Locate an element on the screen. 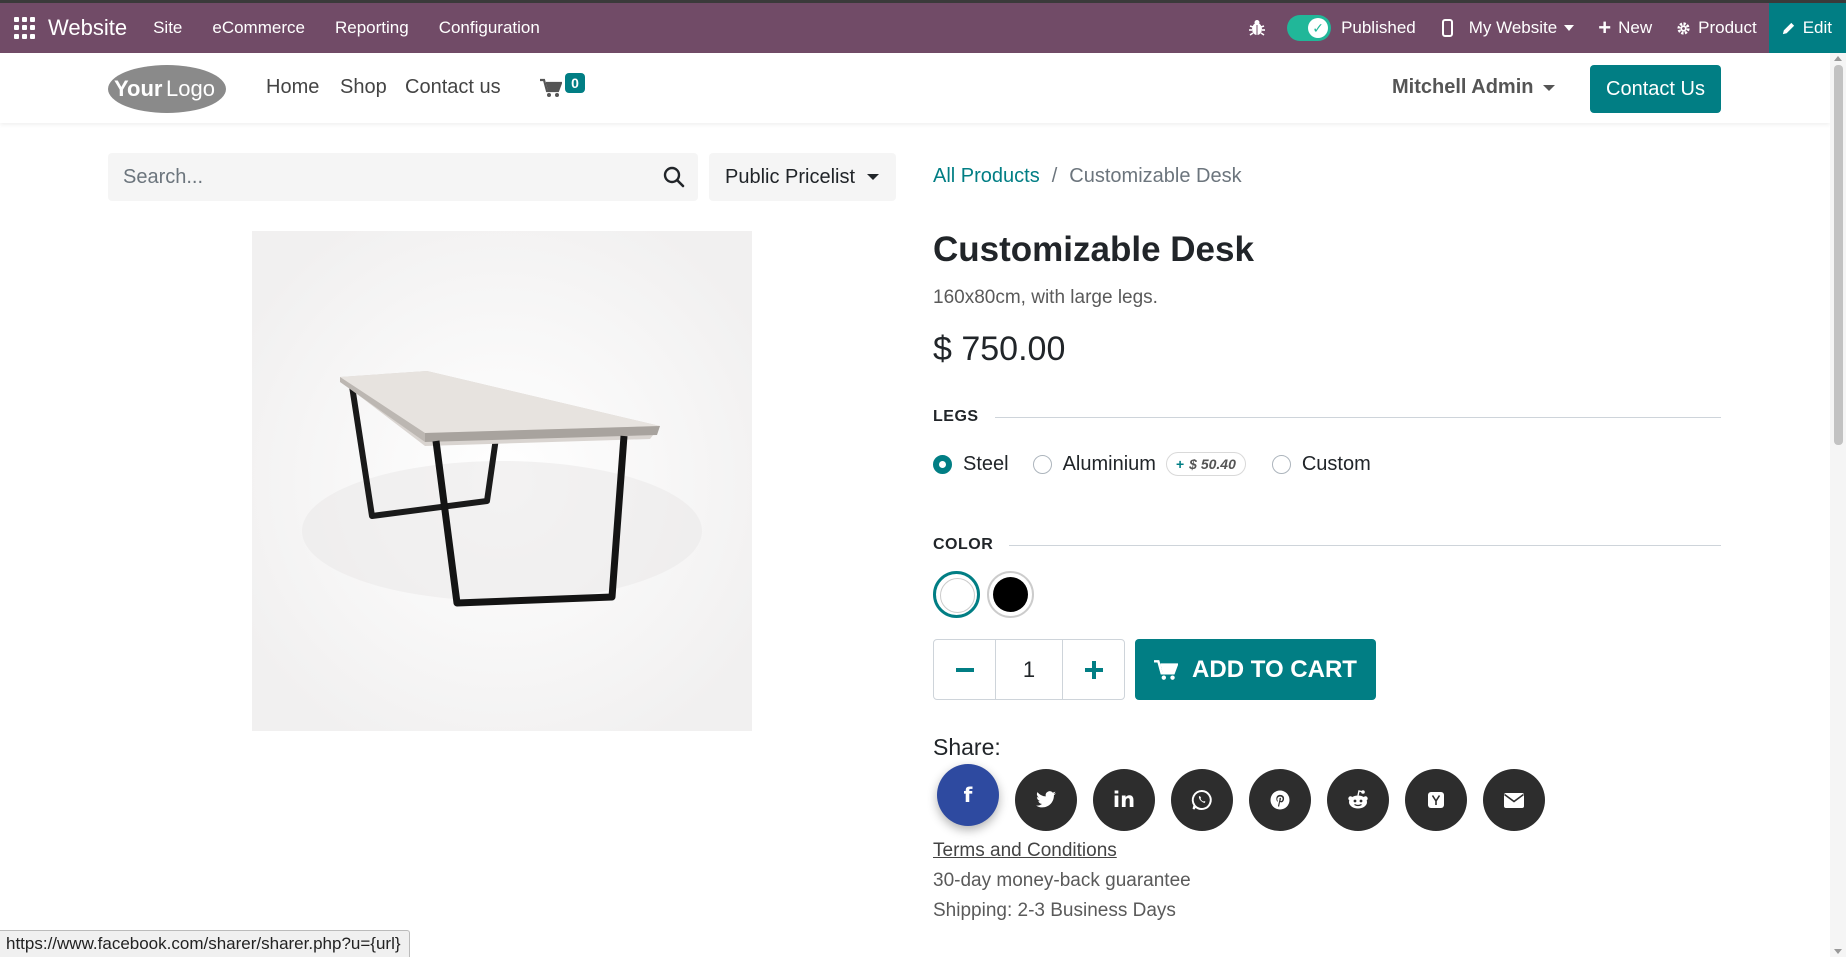 The height and width of the screenshot is (957, 1846). option-custom-label: Custom is located at coordinates (1336, 464).